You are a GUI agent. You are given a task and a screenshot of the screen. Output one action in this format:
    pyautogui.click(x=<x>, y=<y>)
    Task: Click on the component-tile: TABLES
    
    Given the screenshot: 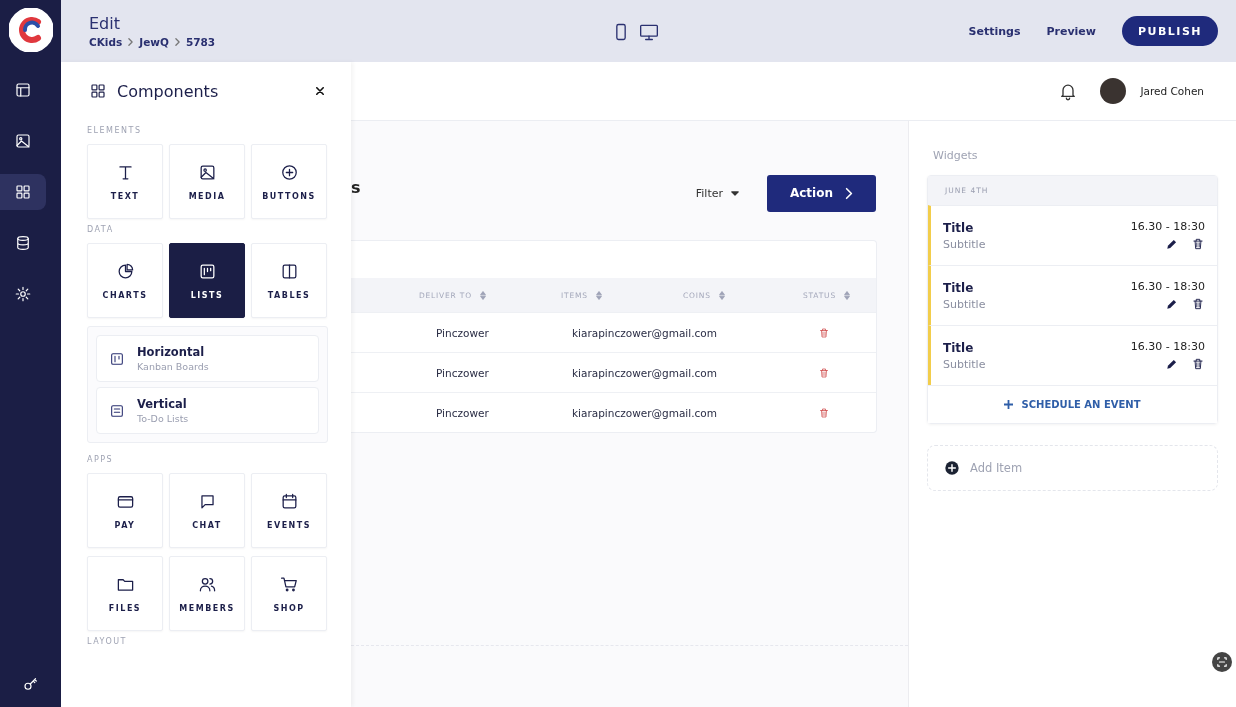 What is the action you would take?
    pyautogui.click(x=289, y=280)
    